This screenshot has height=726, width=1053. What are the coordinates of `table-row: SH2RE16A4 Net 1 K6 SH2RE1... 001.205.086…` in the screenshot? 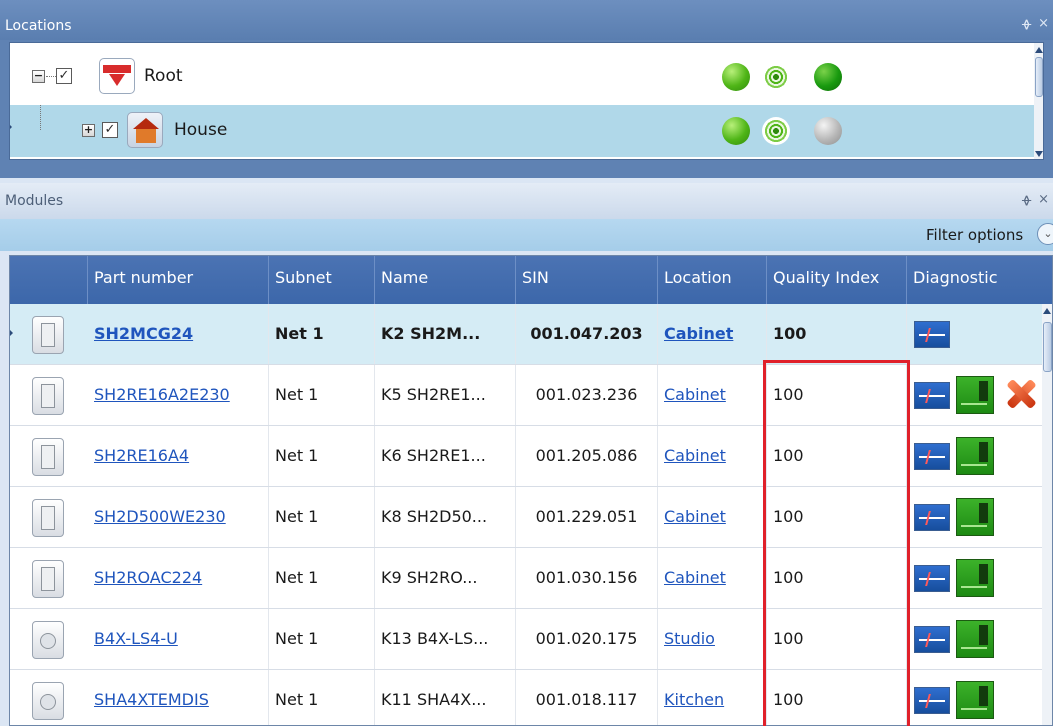 It's located at (531, 456).